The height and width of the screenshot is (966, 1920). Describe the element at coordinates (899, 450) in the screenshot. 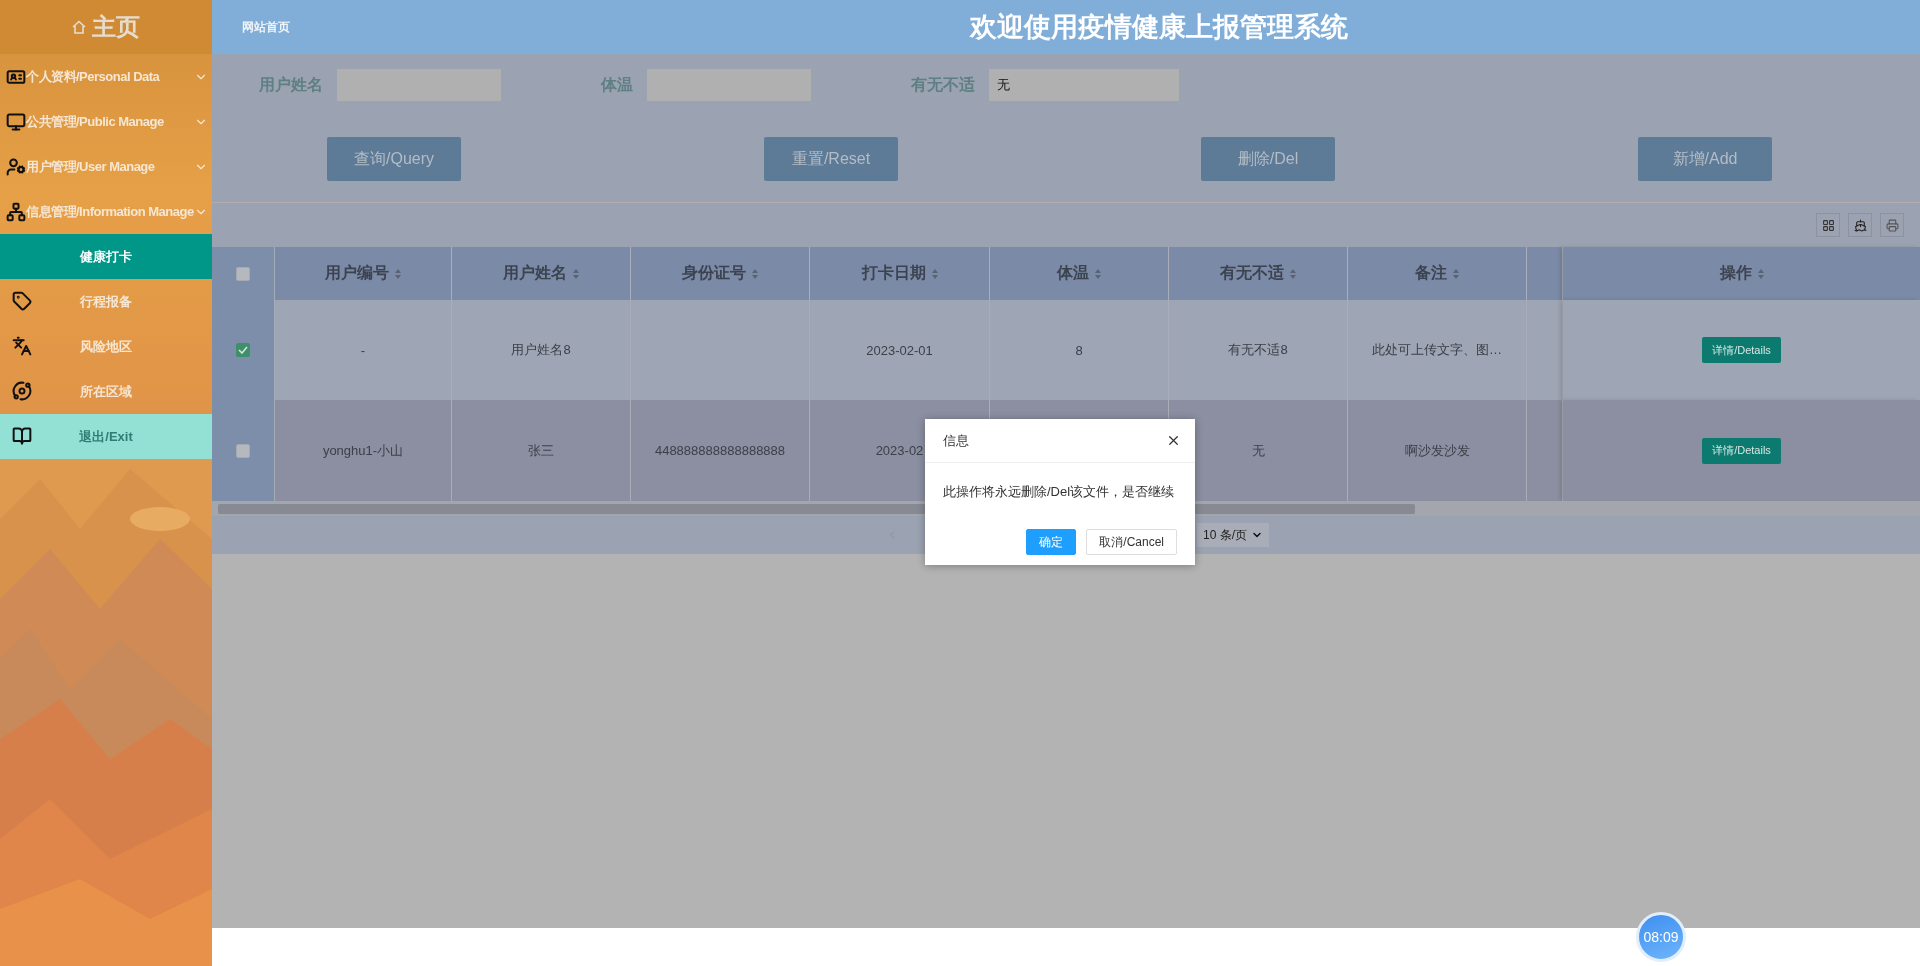

I see `table-cell: 2023-02` at that location.